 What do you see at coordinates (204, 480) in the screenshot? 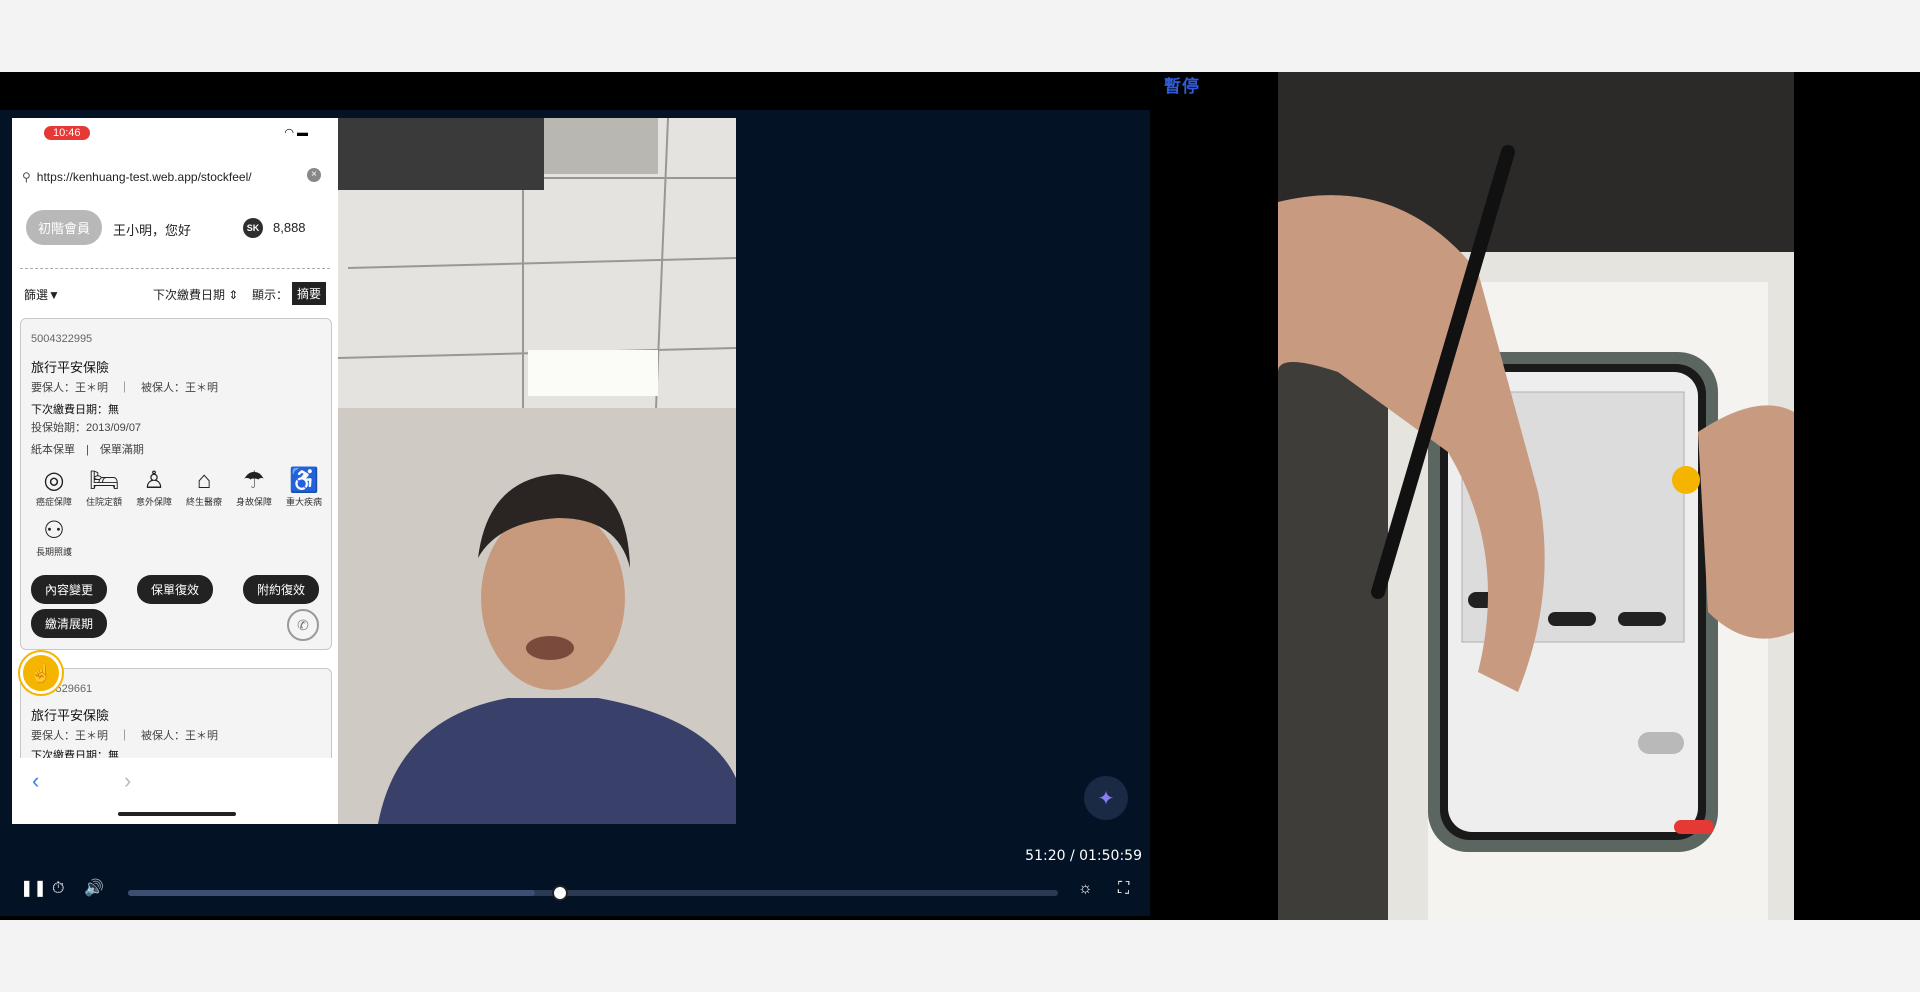
I see `hospital-icon: ⌂` at bounding box center [204, 480].